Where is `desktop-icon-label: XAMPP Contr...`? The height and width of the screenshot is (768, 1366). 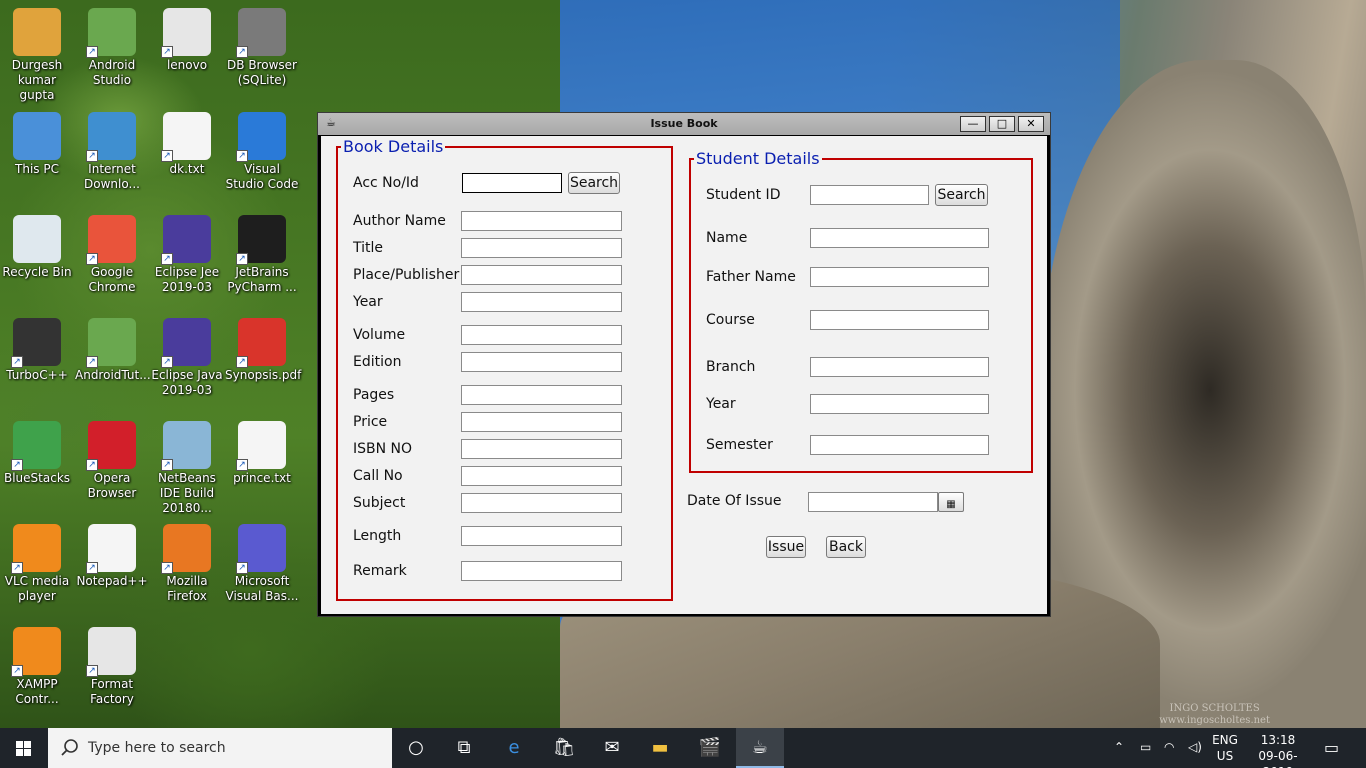 desktop-icon-label: XAMPP Contr... is located at coordinates (37, 691).